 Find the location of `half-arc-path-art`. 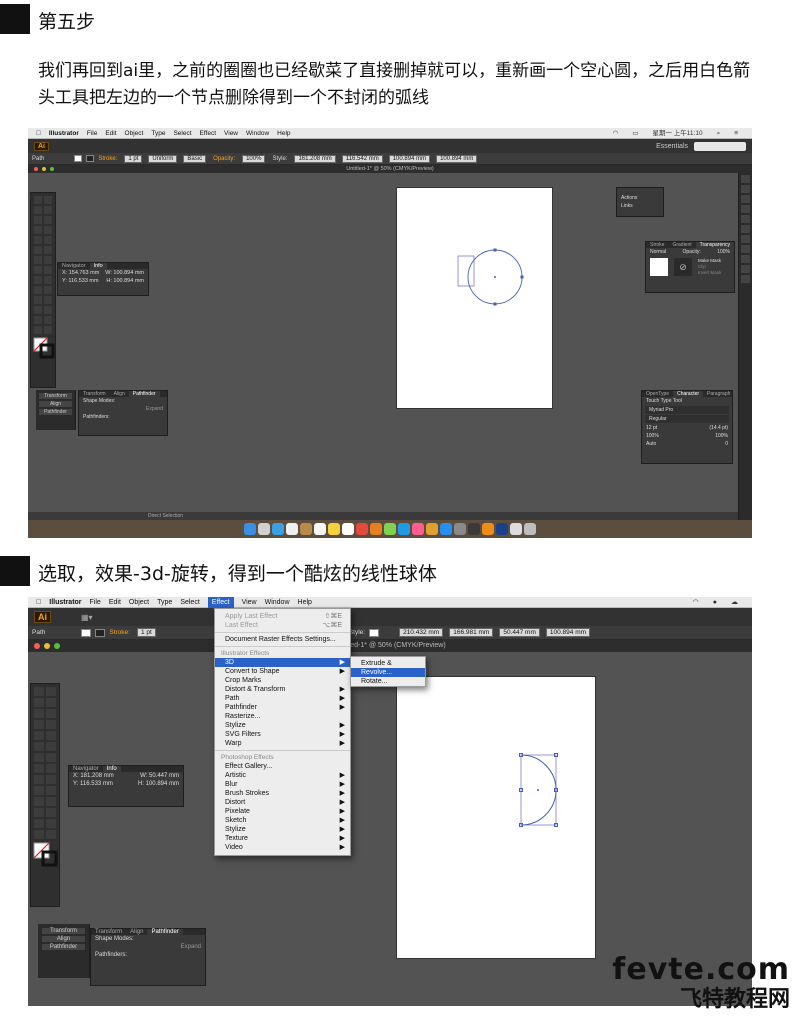

half-arc-path-art is located at coordinates (497, 818).